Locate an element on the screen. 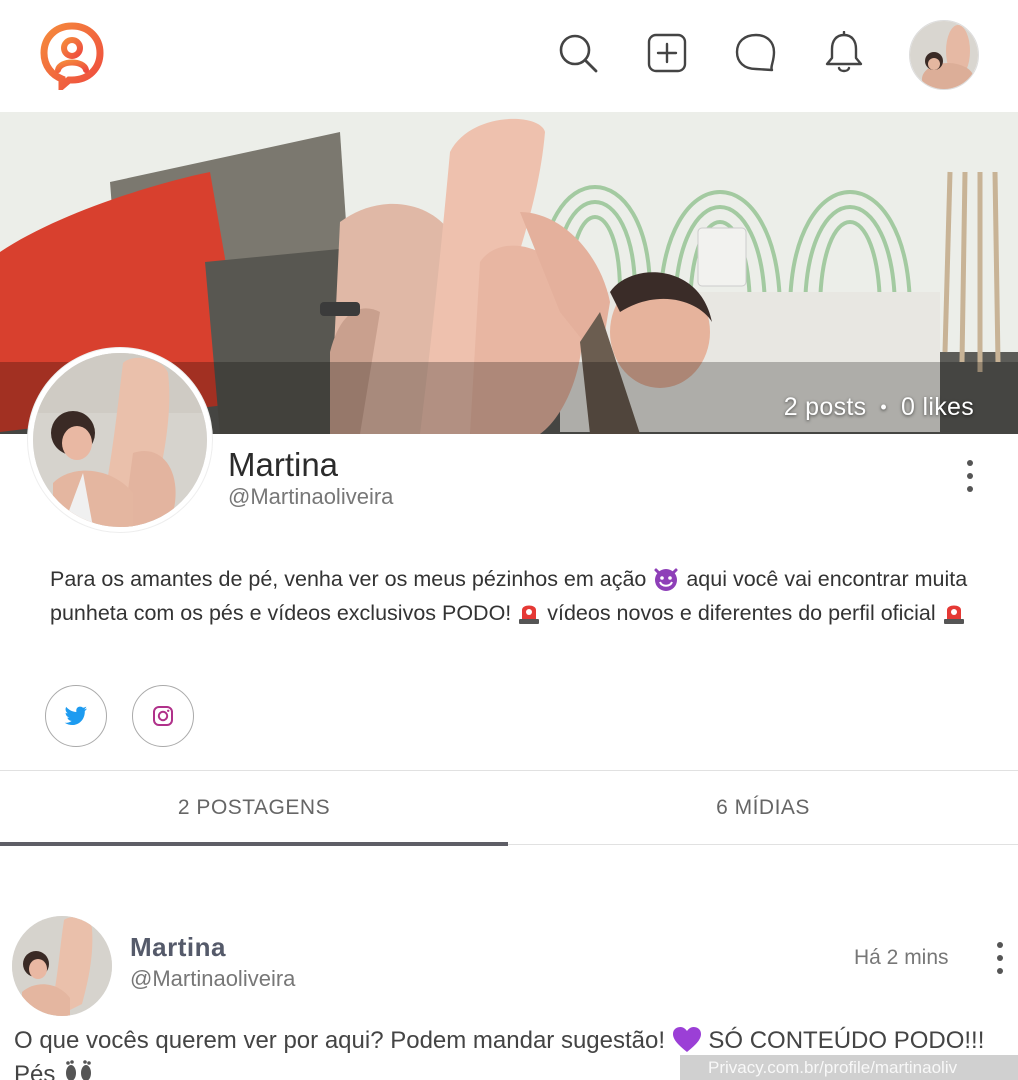 This screenshot has width=1018, height=1080. user-avatar is located at coordinates (944, 55).